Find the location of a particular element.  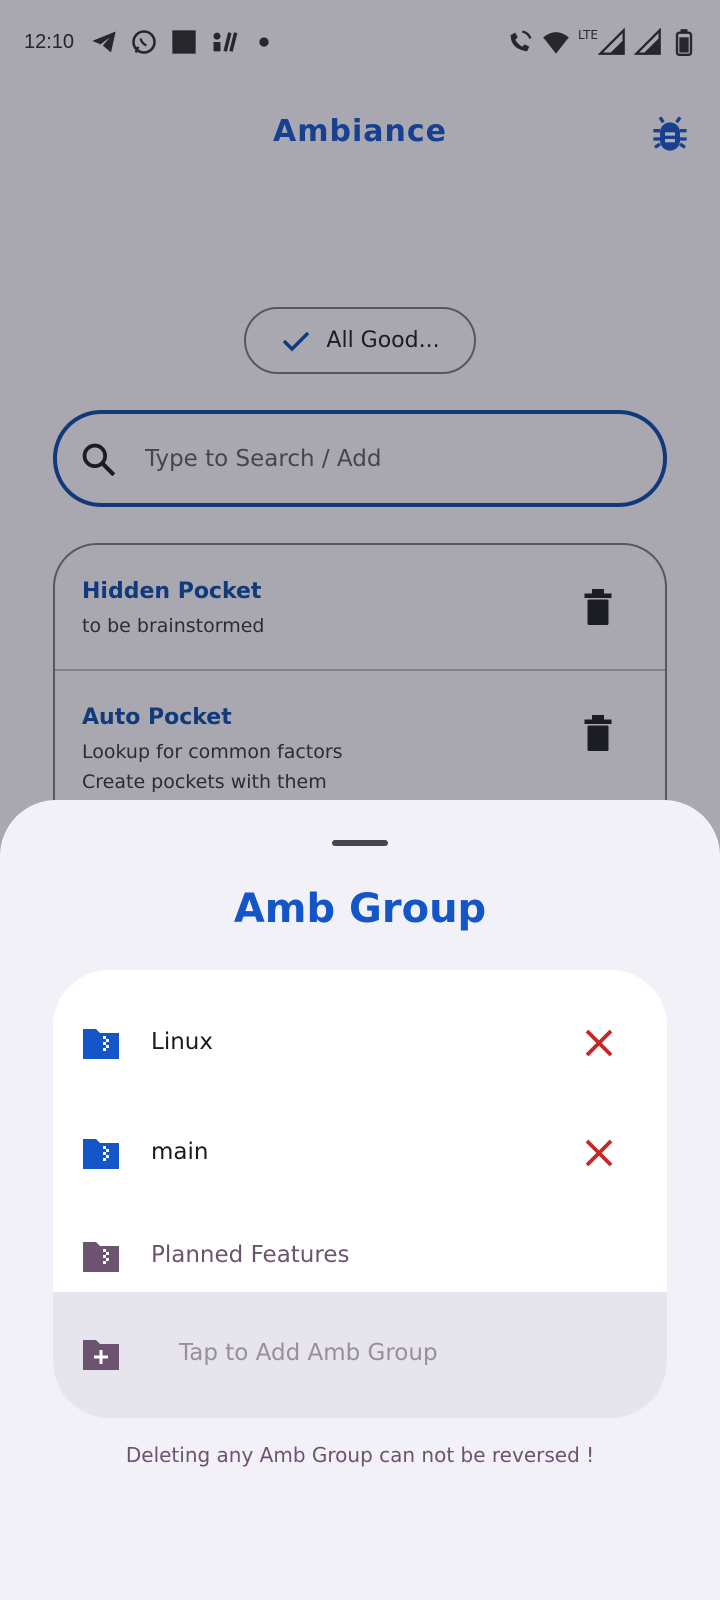

group-name: main is located at coordinates (180, 1152).